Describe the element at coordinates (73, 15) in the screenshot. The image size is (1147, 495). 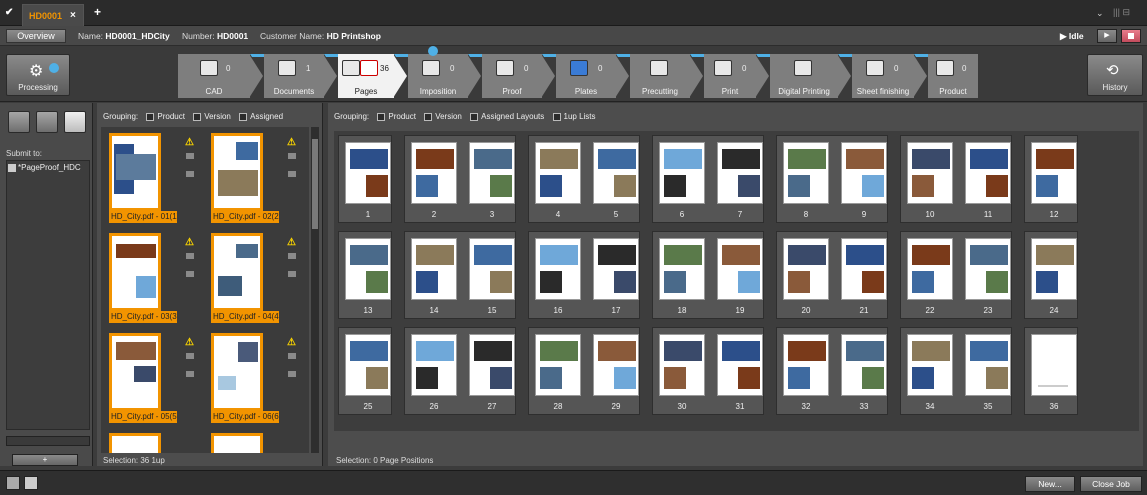
I see `close-tab-icon: ×` at that location.